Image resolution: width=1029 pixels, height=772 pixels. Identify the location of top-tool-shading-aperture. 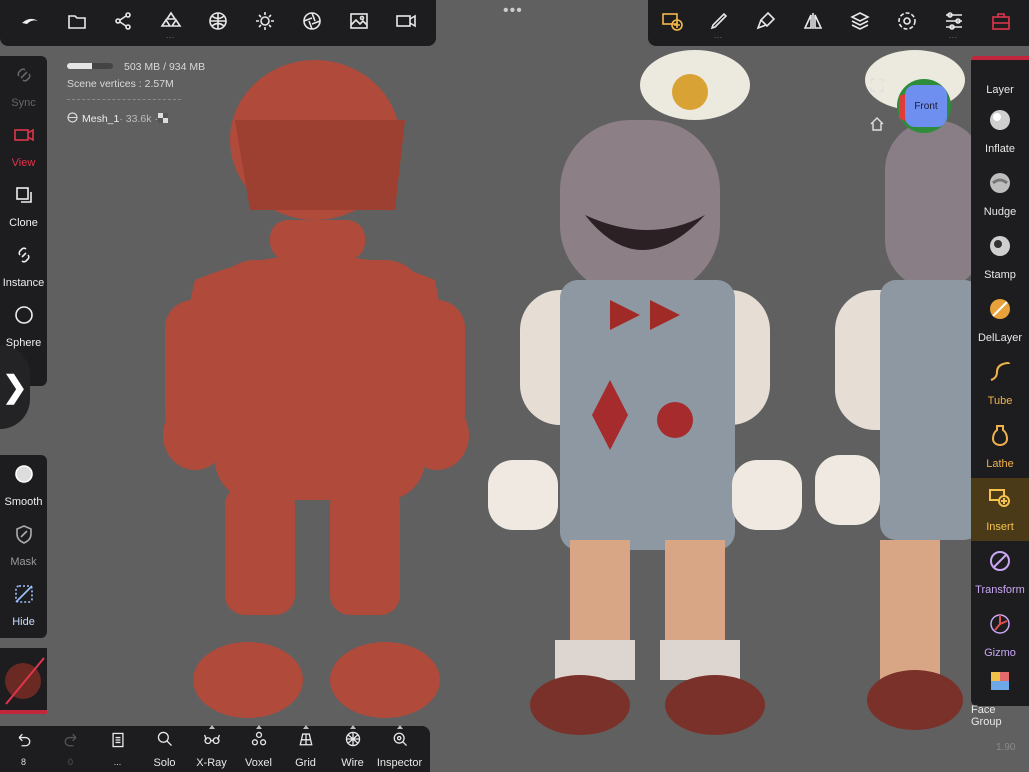
(311, 23).